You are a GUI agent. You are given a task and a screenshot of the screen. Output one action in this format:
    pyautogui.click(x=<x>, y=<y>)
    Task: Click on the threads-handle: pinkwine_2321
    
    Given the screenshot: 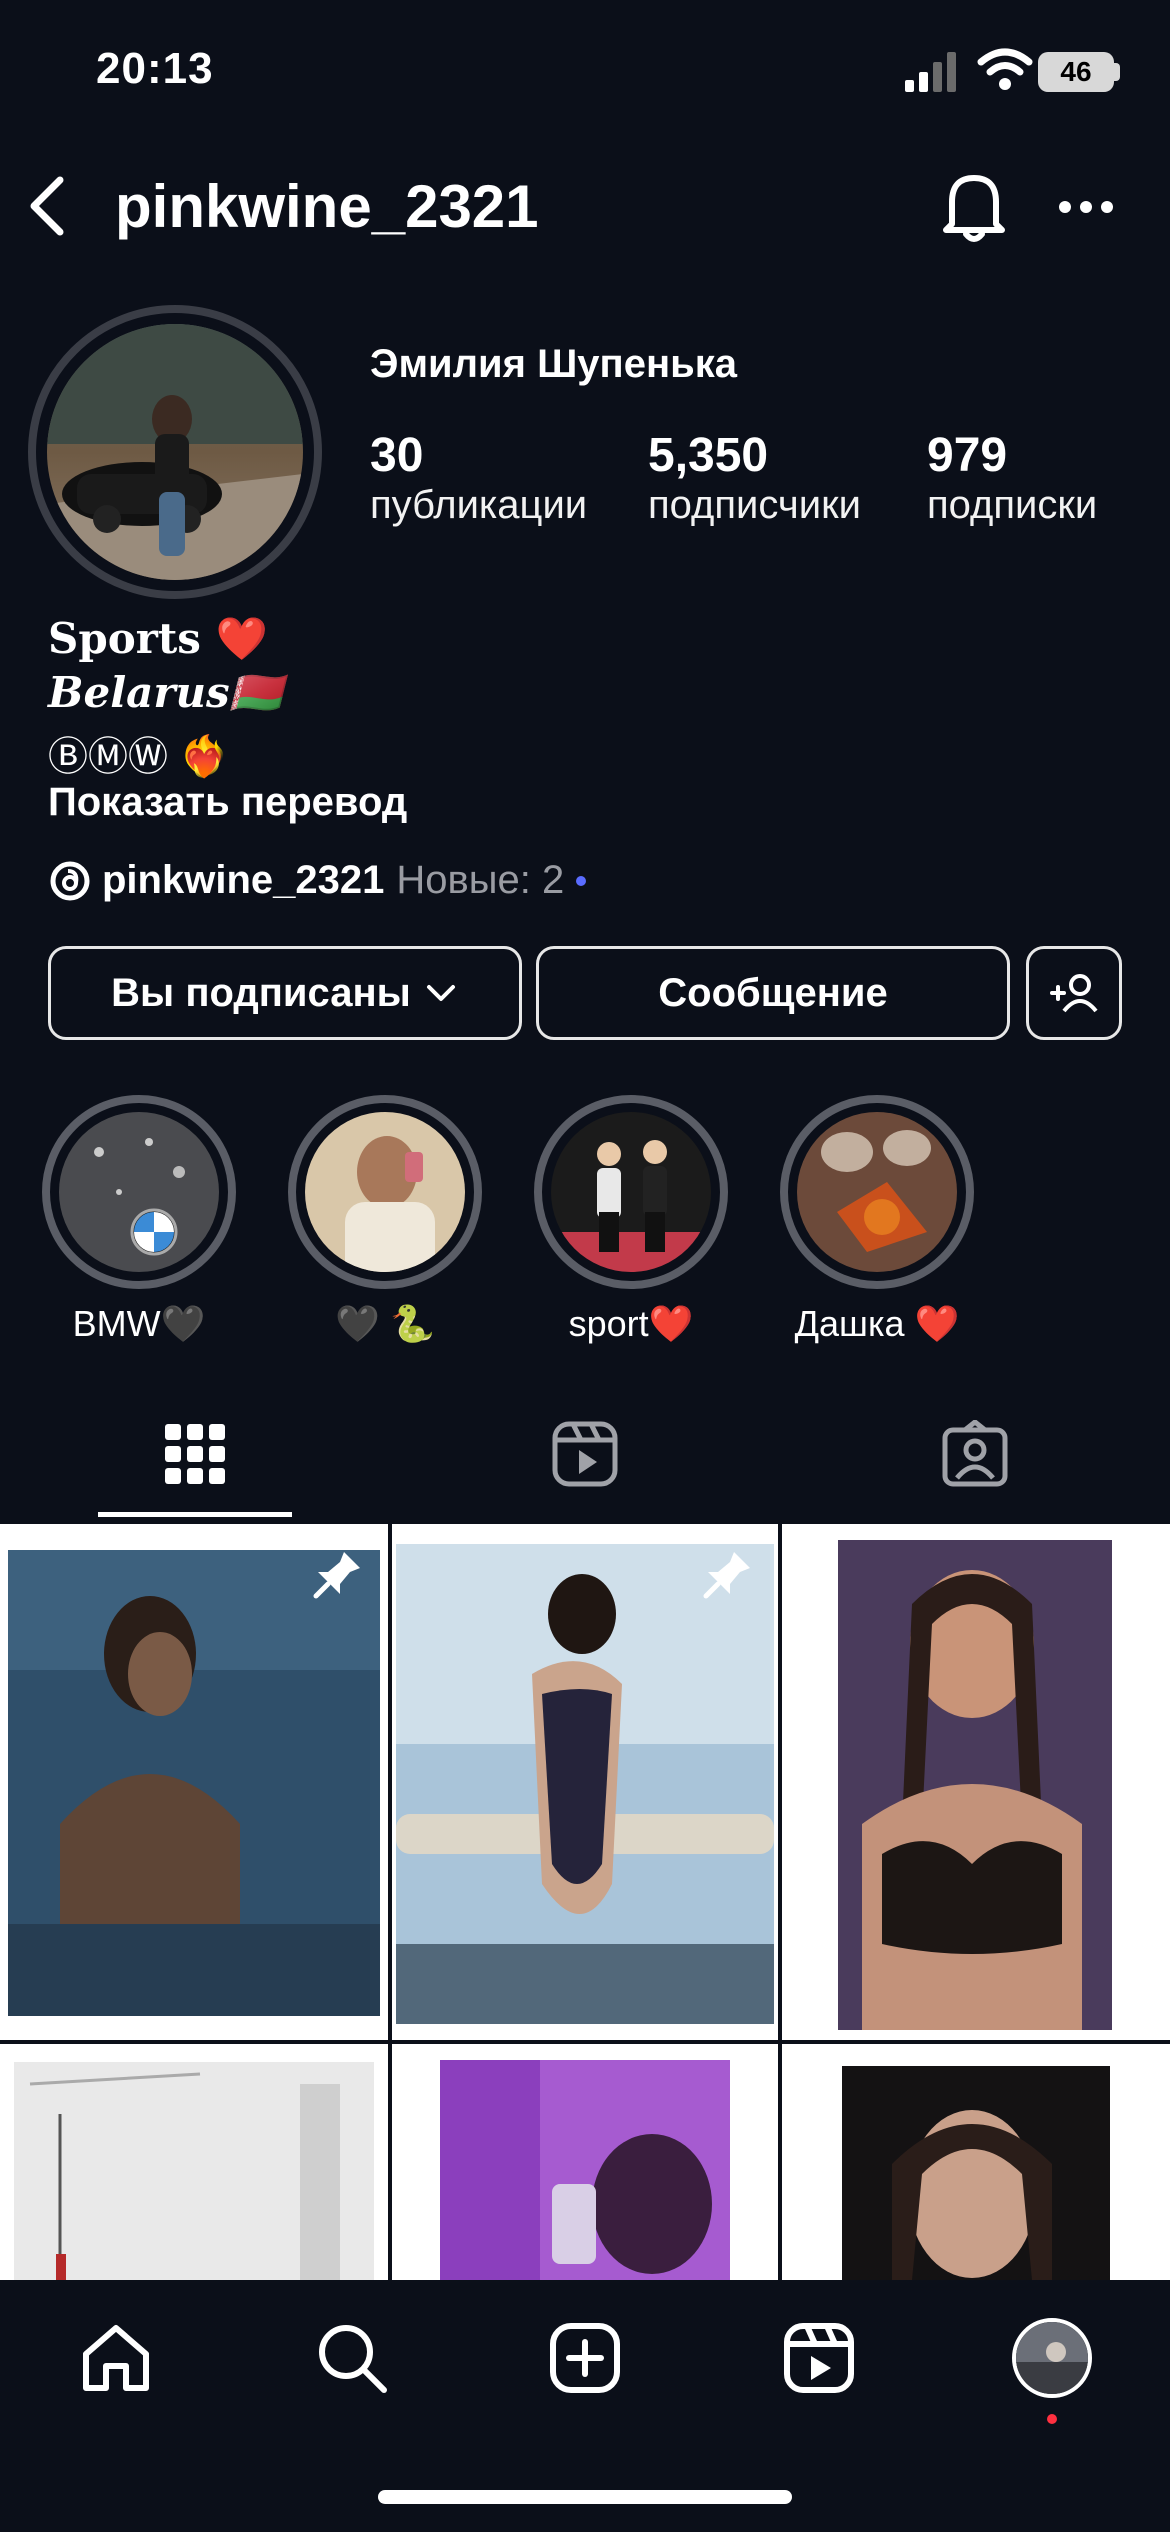 What is the action you would take?
    pyautogui.click(x=243, y=880)
    